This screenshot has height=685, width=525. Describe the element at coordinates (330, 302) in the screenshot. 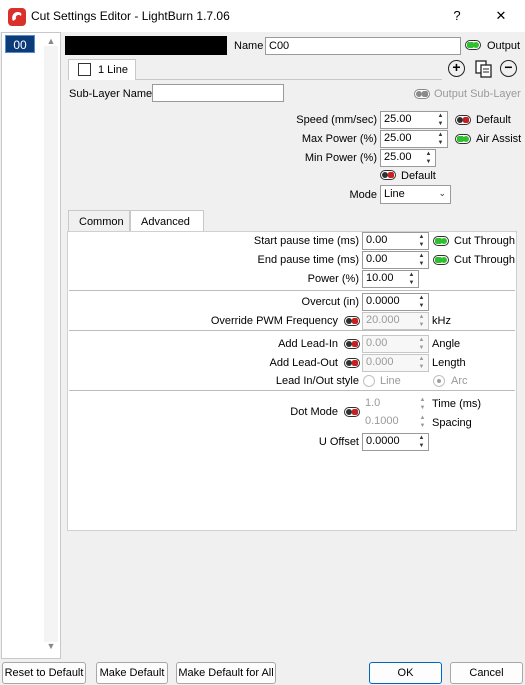

I see `overcut-label: Overcut (in)` at that location.